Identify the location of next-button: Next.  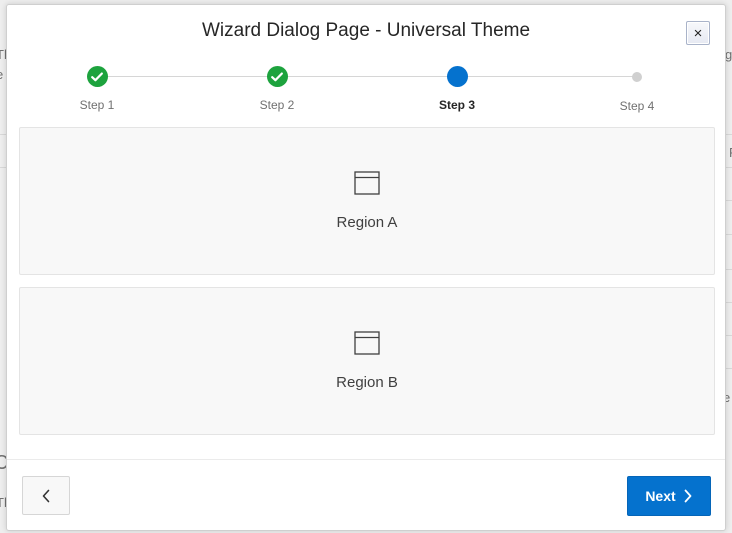
(669, 496).